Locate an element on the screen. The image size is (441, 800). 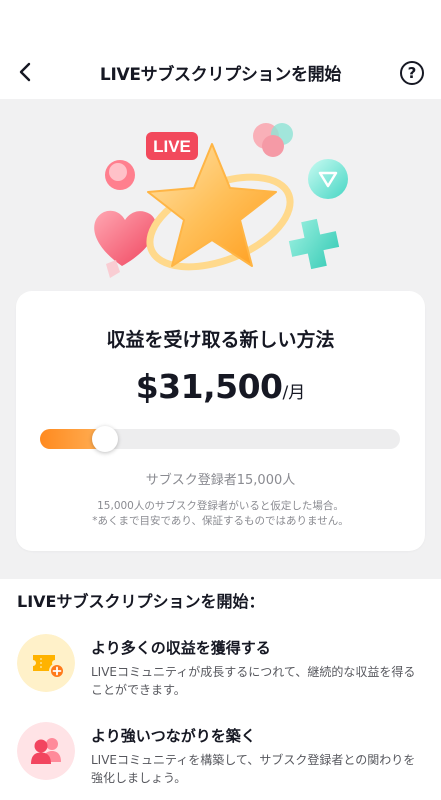
feature-title: より強いつながりを築く is located at coordinates (173, 736).